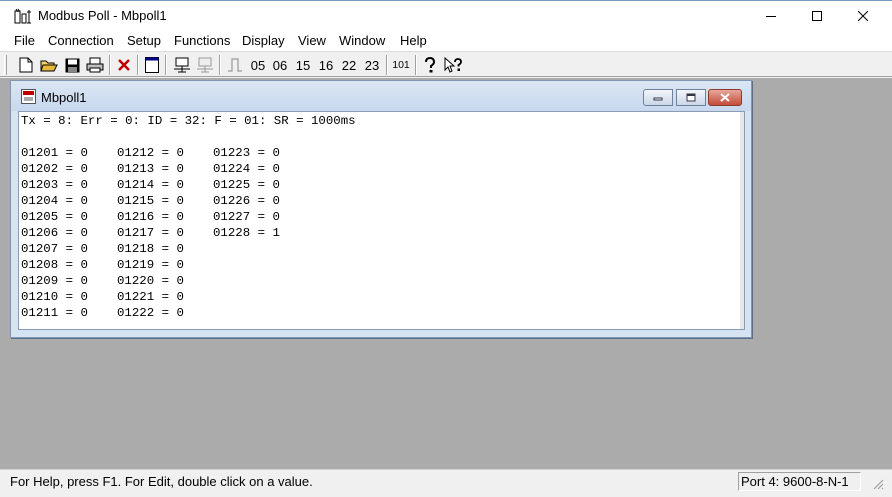  I want to click on register-value: 01204 = 0, so click(54, 201).